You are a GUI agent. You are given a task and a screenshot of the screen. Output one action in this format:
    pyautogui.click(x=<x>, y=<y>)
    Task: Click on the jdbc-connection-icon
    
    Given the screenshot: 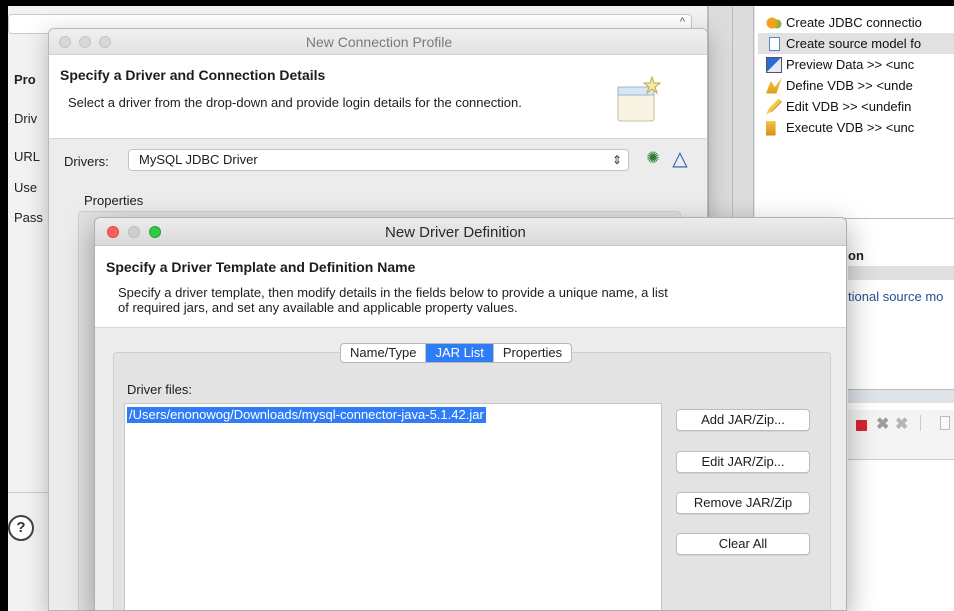 What is the action you would take?
    pyautogui.click(x=774, y=22)
    